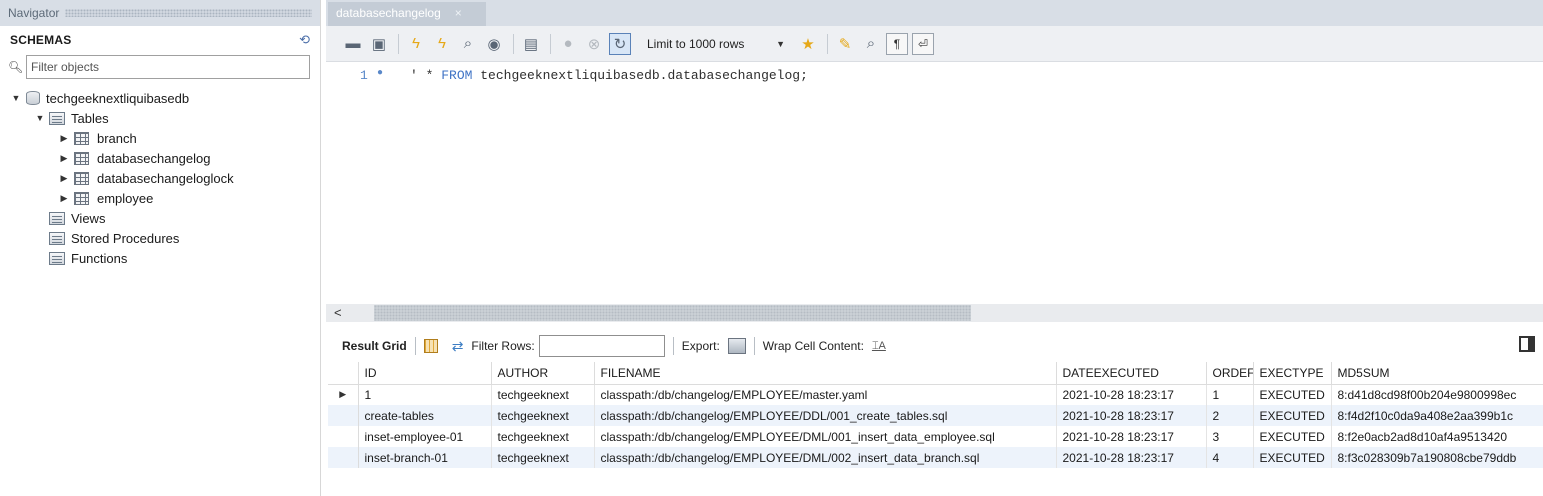 This screenshot has height=496, width=1543. Describe the element at coordinates (1437, 373) in the screenshot. I see `column-header: MD5SUM` at that location.